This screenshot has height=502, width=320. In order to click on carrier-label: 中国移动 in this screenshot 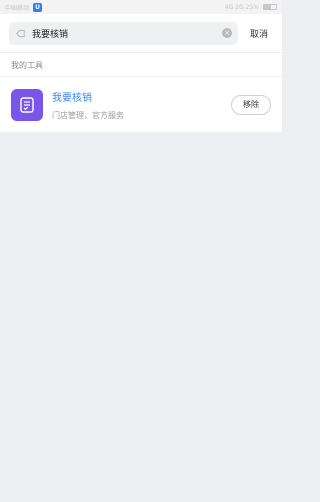, I will do `click(17, 8)`.